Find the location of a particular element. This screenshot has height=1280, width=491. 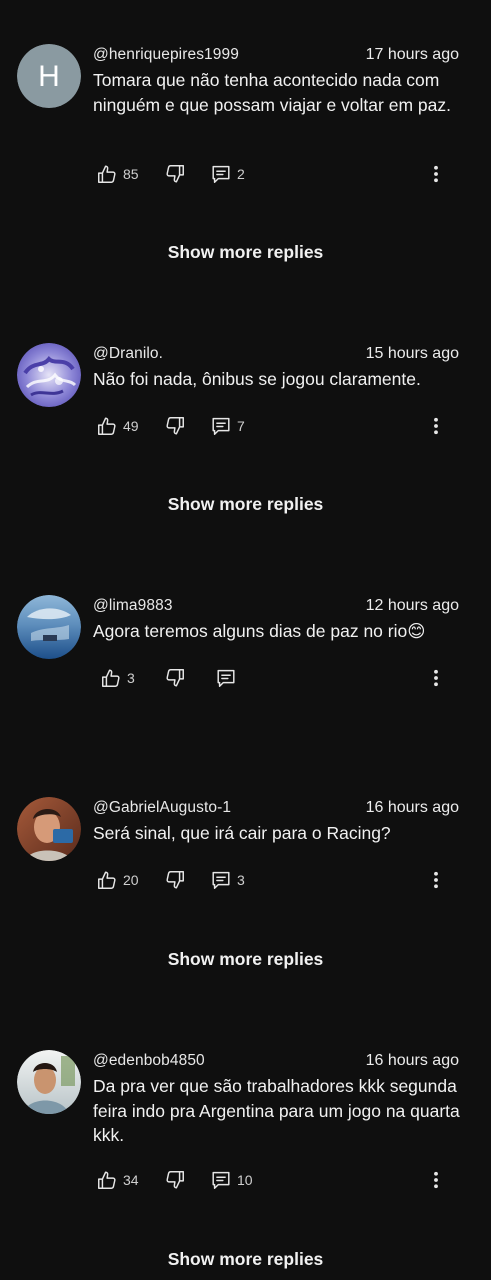

like-button: 34 is located at coordinates (117, 1180).